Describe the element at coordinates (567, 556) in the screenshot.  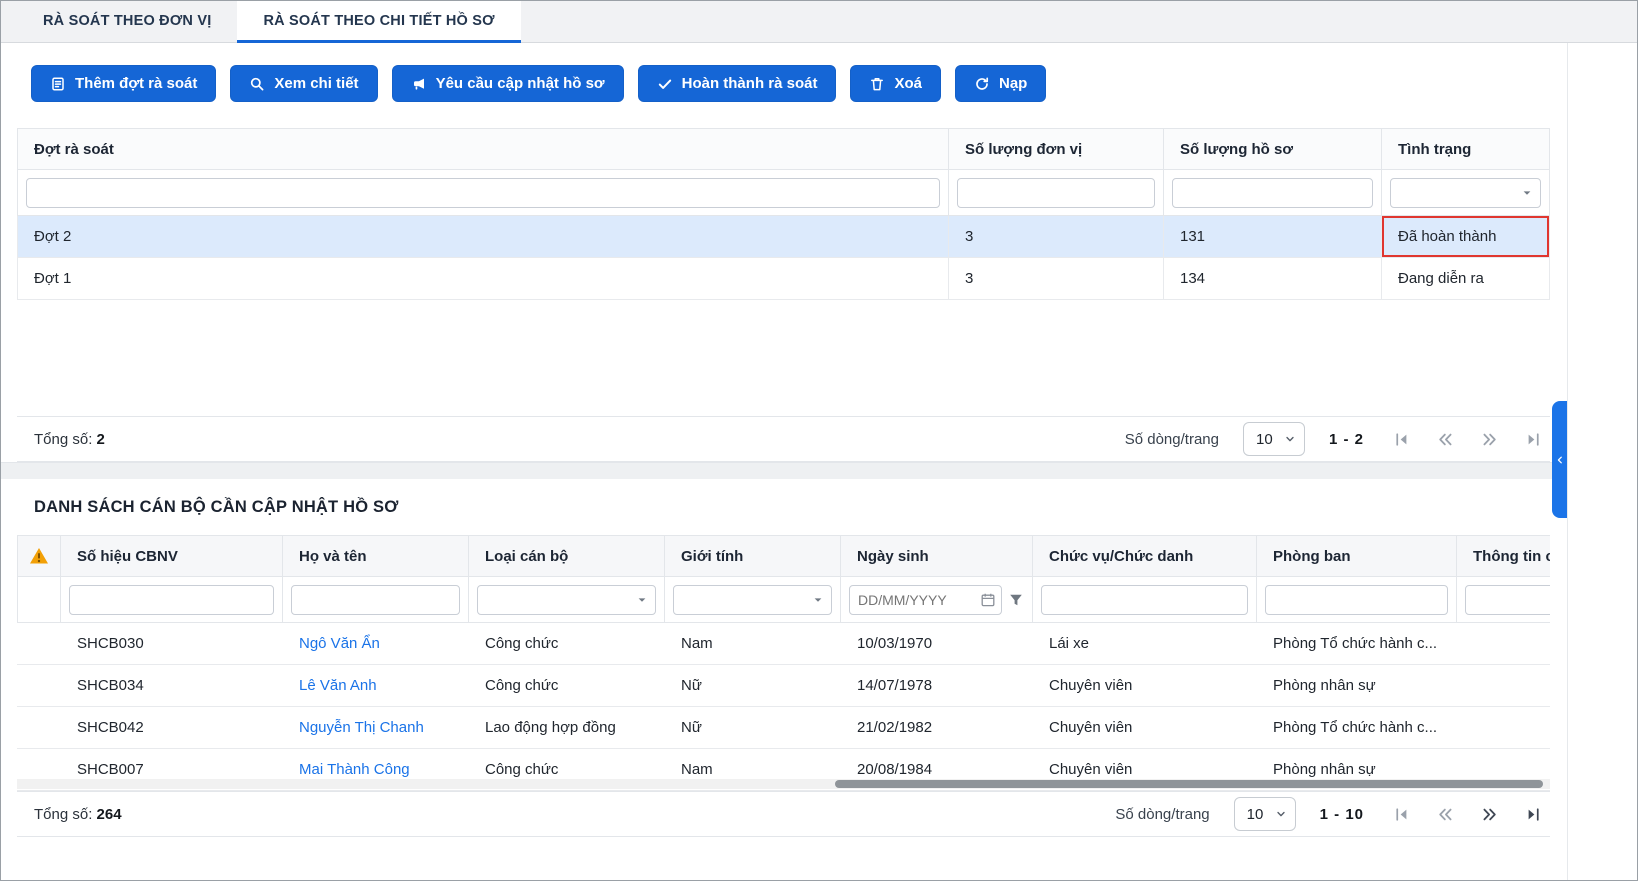
I see `column-header-type: Loại cán bộ` at that location.